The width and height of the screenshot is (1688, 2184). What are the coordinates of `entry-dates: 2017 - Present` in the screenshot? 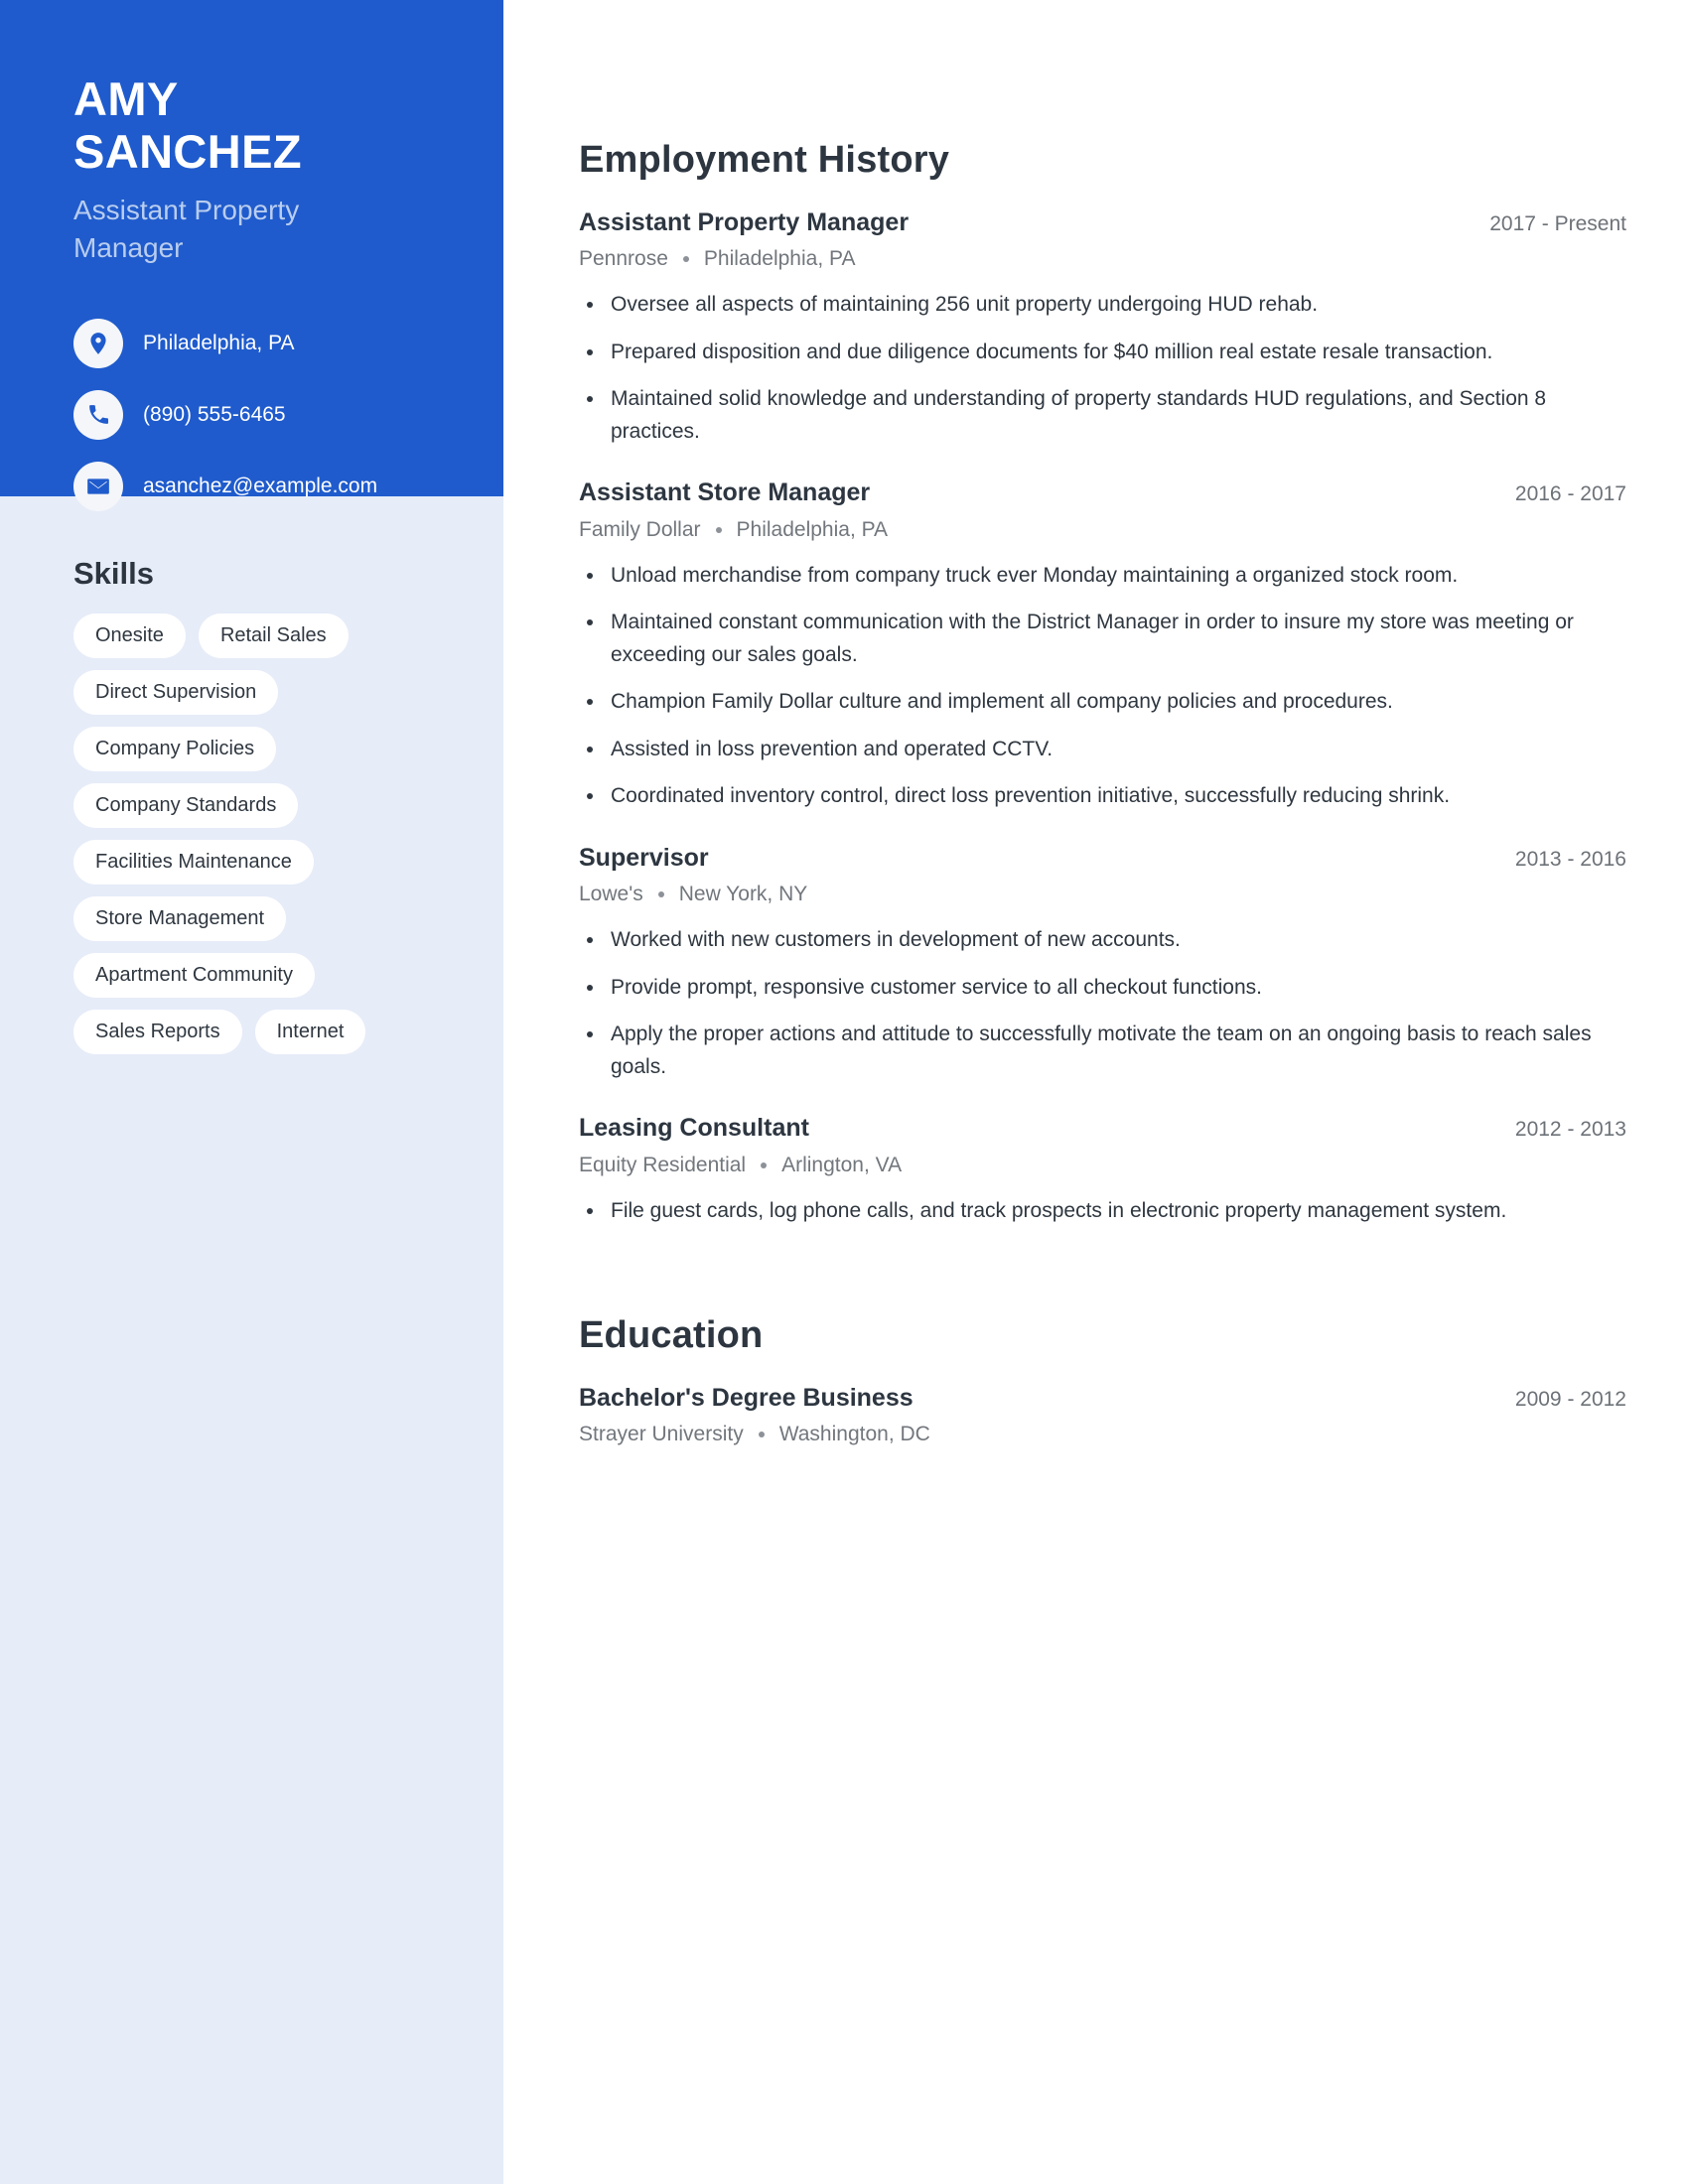 It's located at (1557, 223).